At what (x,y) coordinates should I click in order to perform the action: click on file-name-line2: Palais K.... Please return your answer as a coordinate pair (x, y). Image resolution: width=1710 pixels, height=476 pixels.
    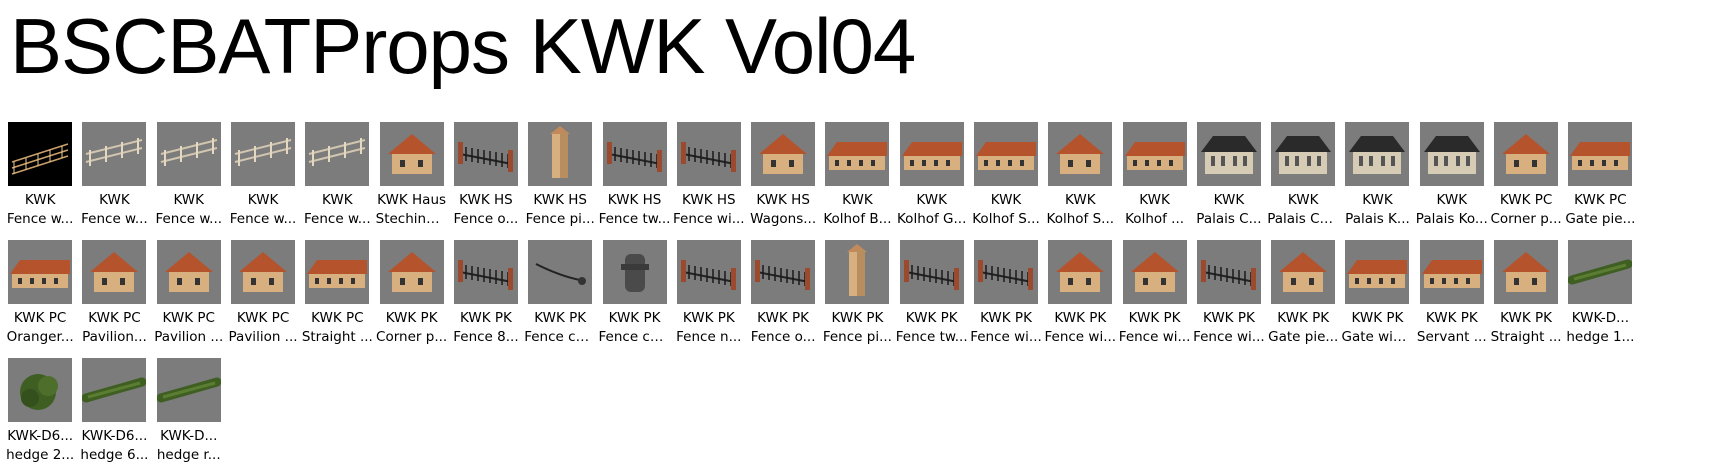
    Looking at the image, I should click on (1377, 219).